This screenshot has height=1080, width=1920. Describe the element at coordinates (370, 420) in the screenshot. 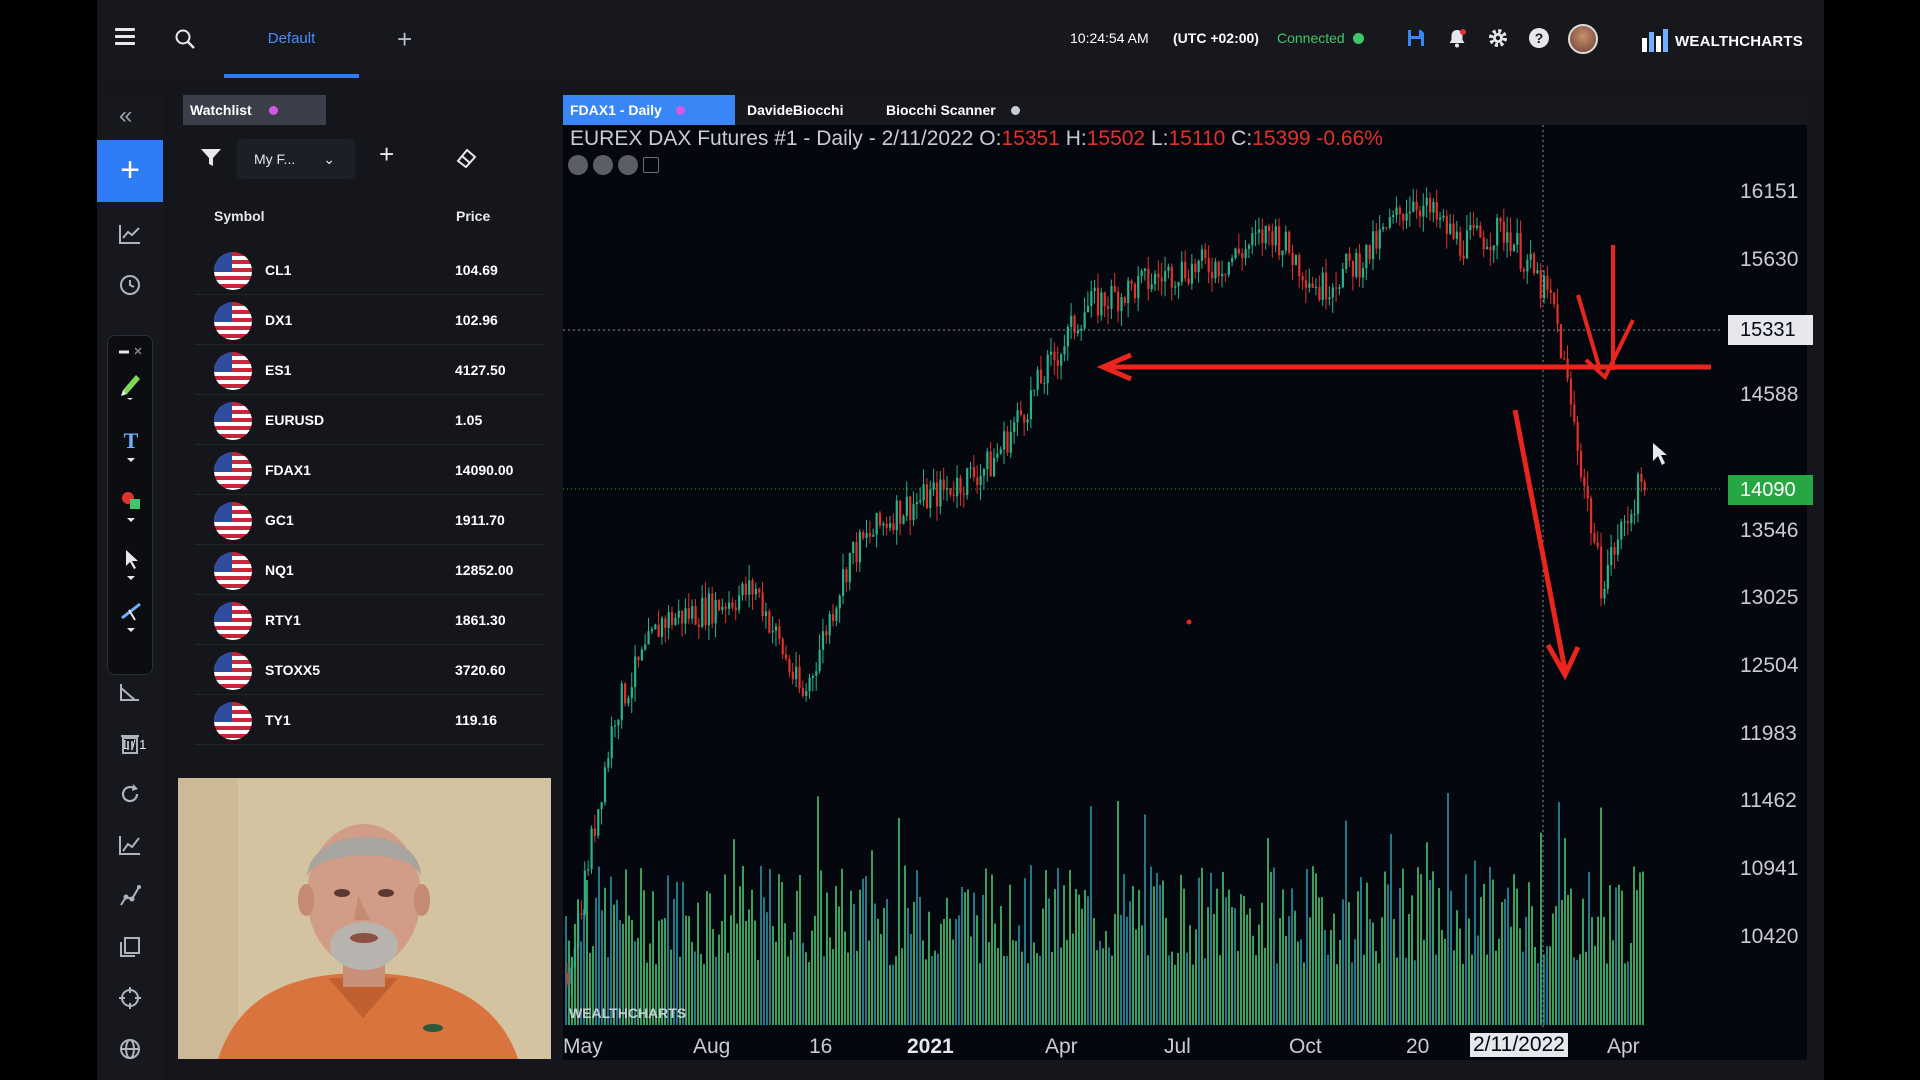

I see `watchlist-row: EURUSD 1.05` at that location.